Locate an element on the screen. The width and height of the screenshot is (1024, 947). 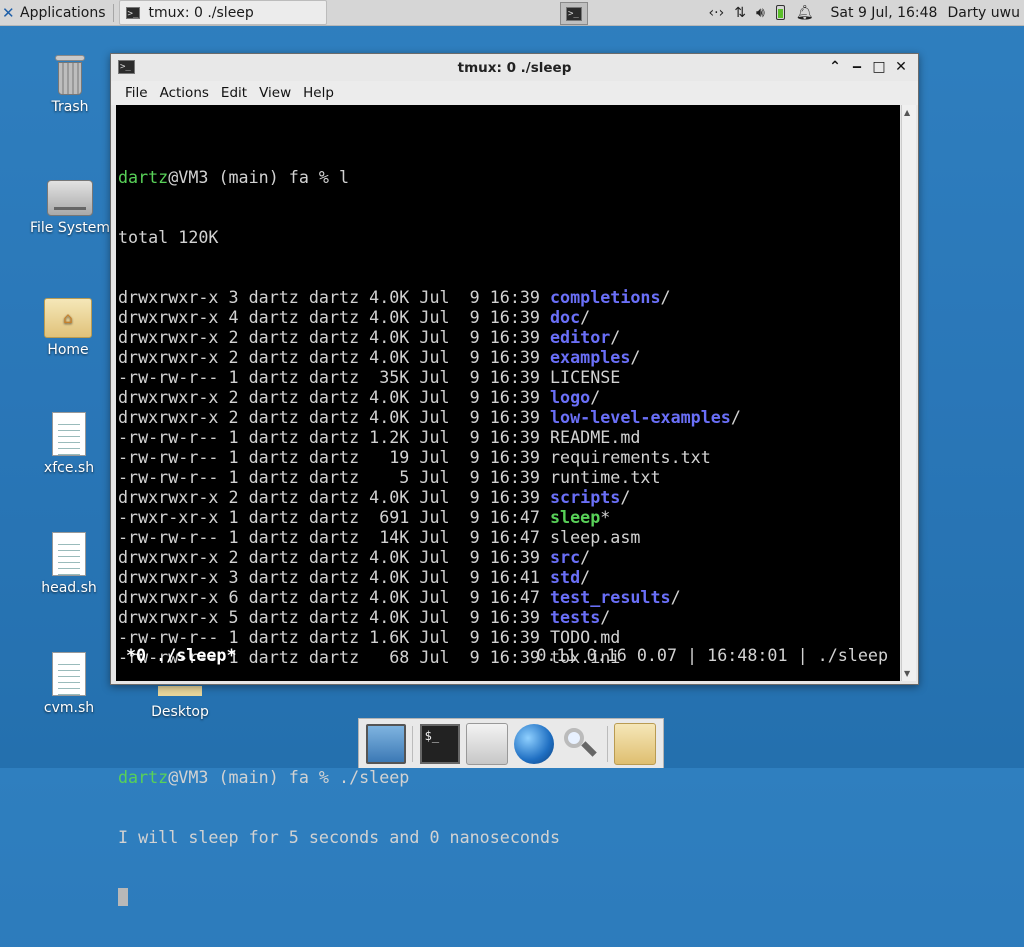
menu-view: View is located at coordinates (275, 93).